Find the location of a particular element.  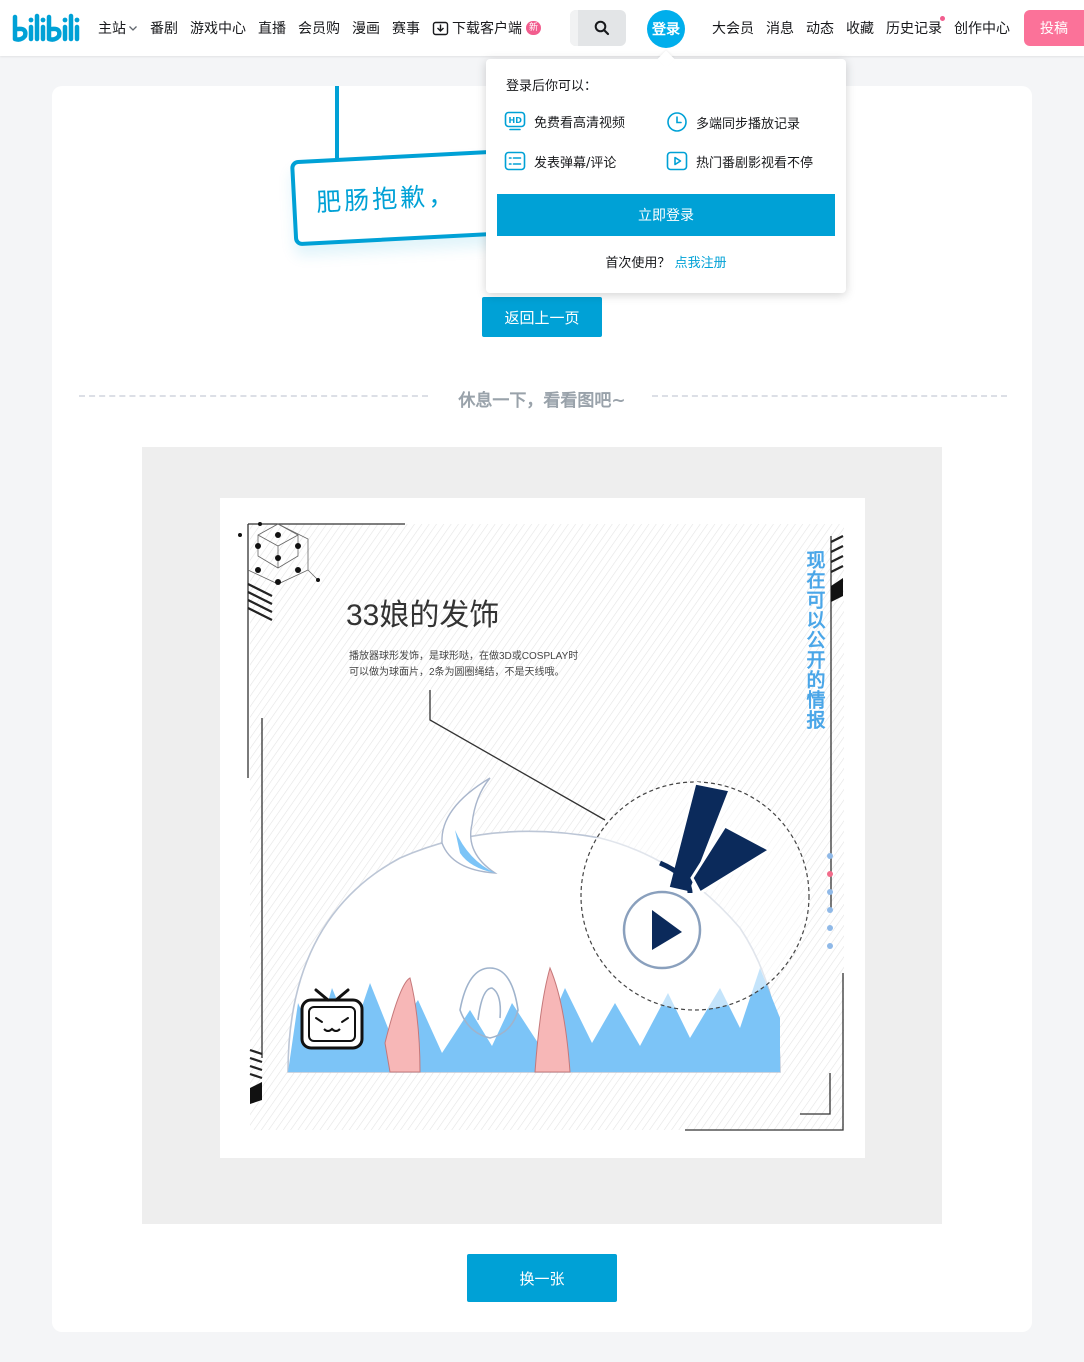

nav-game-center: 游戏中心 is located at coordinates (218, 28).